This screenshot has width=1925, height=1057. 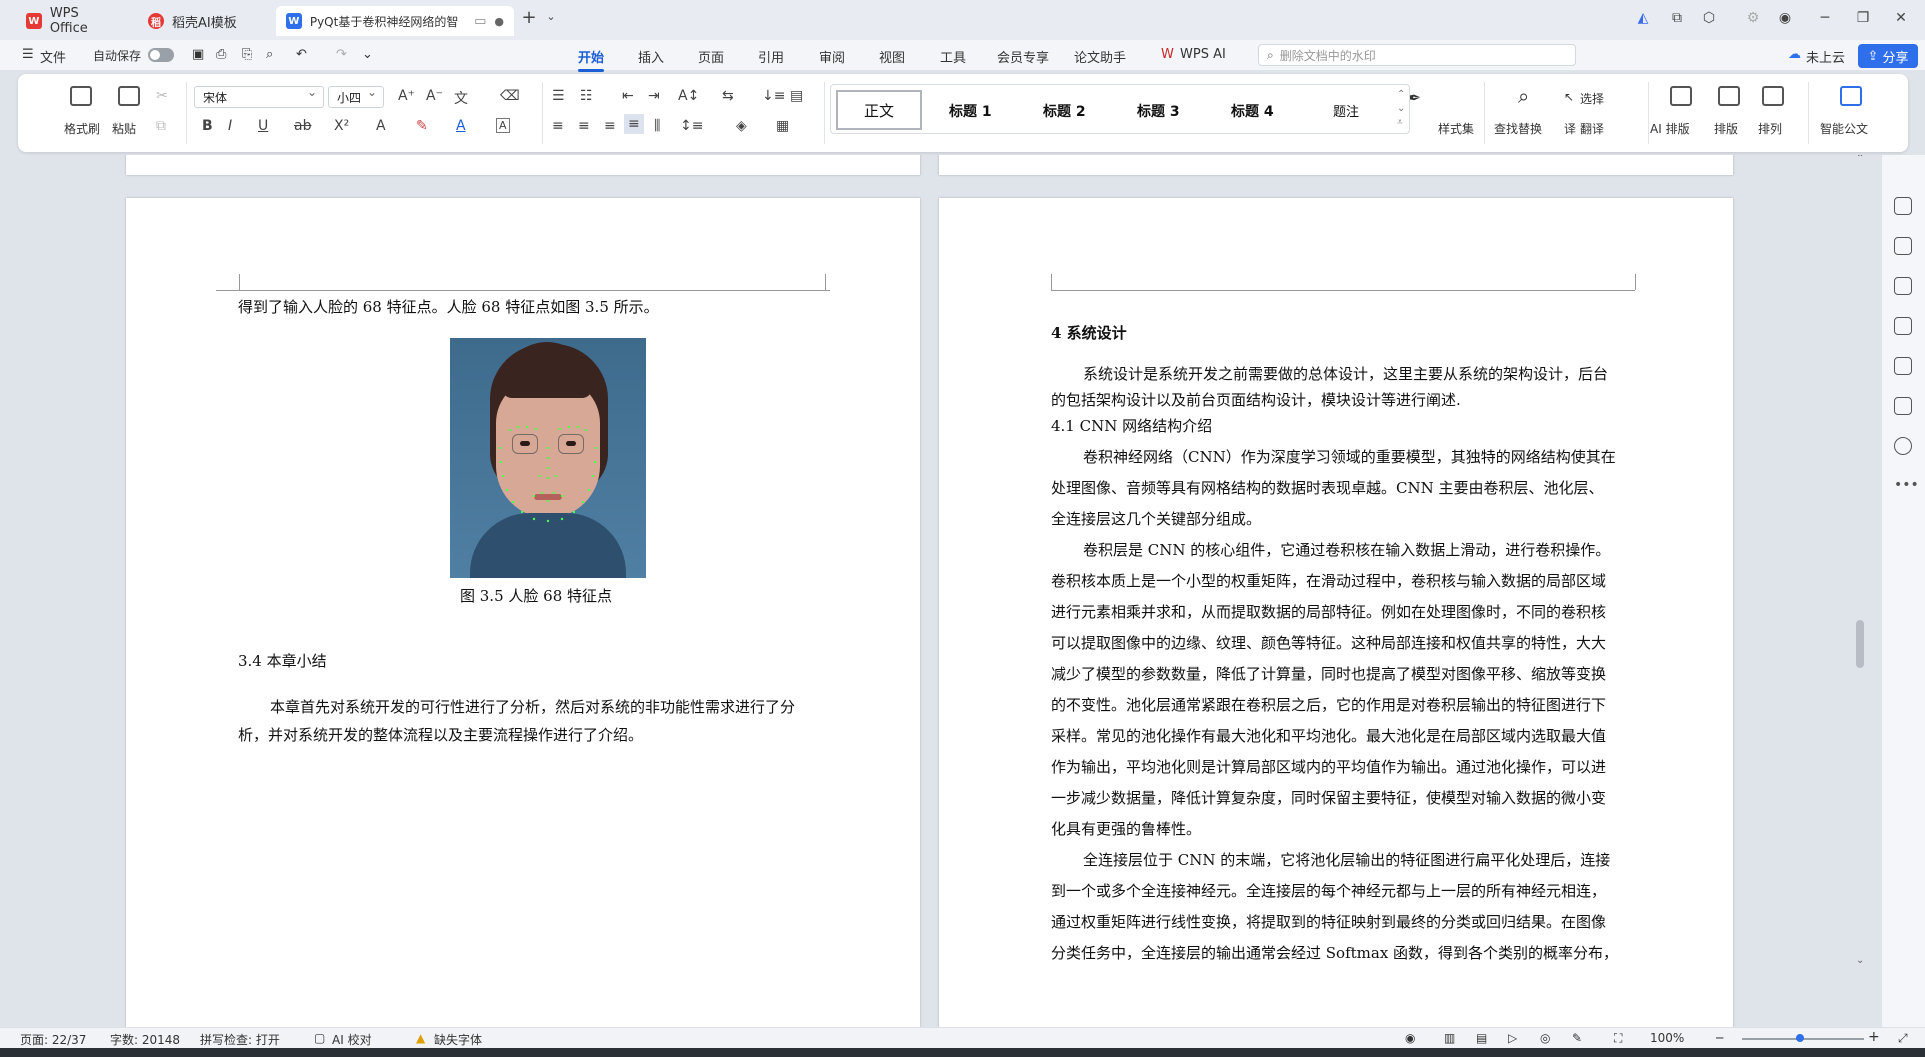 What do you see at coordinates (1023, 56) in the screenshot?
I see `menu-member: 会员专享` at bounding box center [1023, 56].